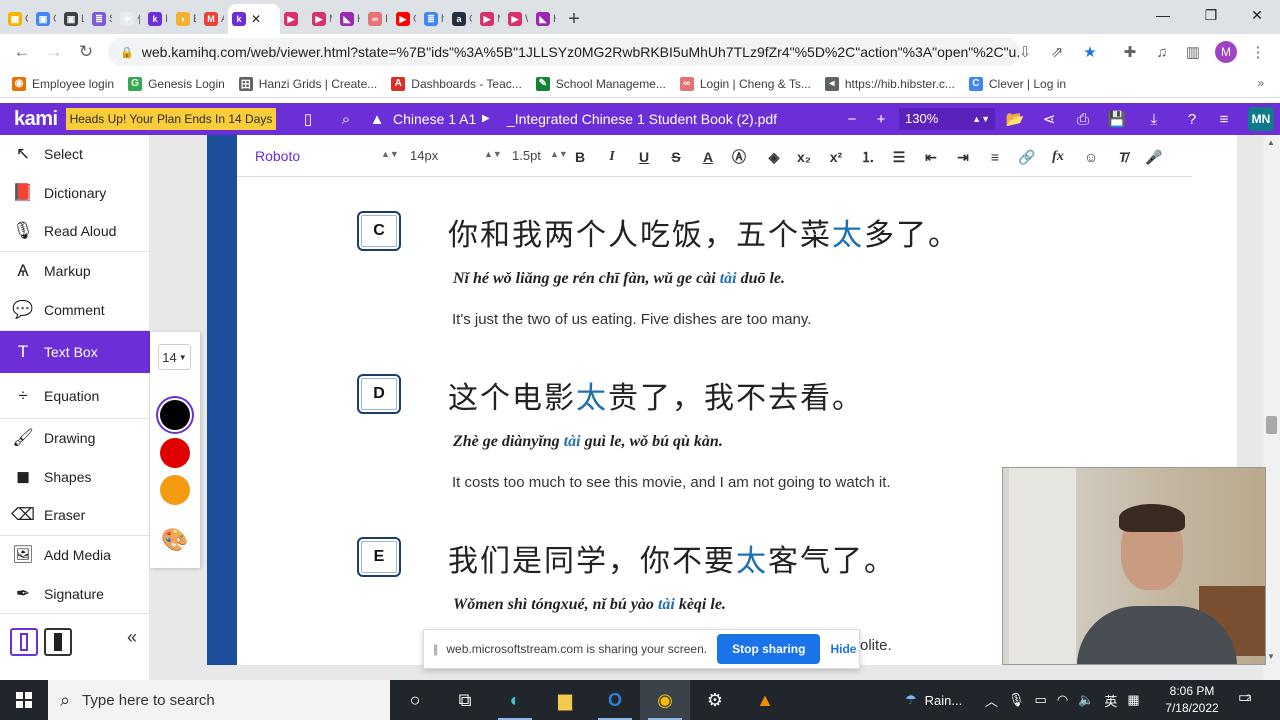  What do you see at coordinates (46, 19) in the screenshot?
I see `browser-tab: ▣Cl` at bounding box center [46, 19].